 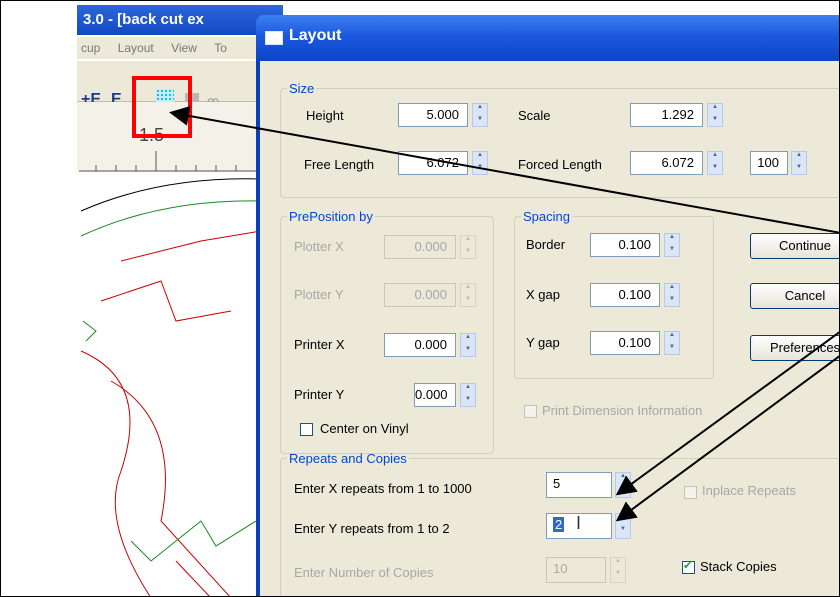 What do you see at coordinates (738, 566) in the screenshot?
I see `stack-copies-label: Stack Copies` at bounding box center [738, 566].